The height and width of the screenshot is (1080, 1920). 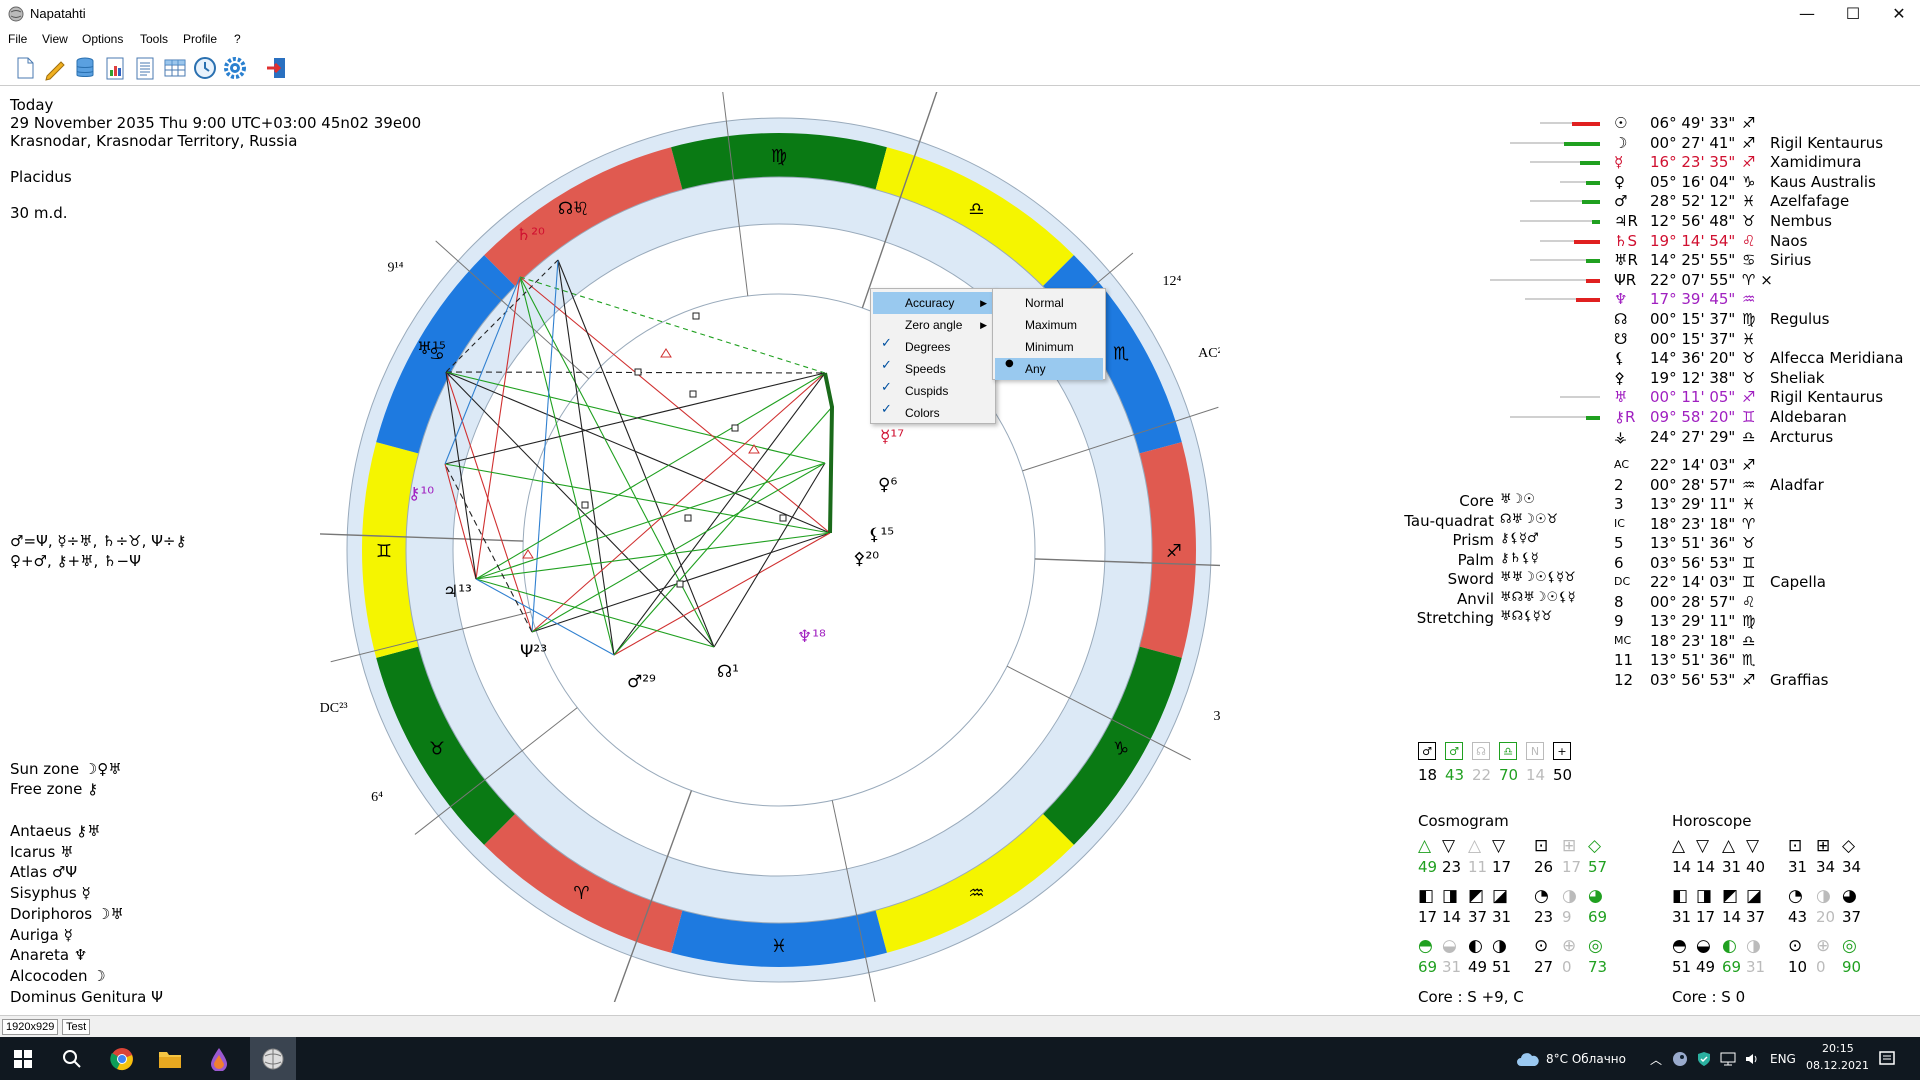 I want to click on cusp-row: 12 03° 56' 53" ♐ Graffias, so click(x=1700, y=680).